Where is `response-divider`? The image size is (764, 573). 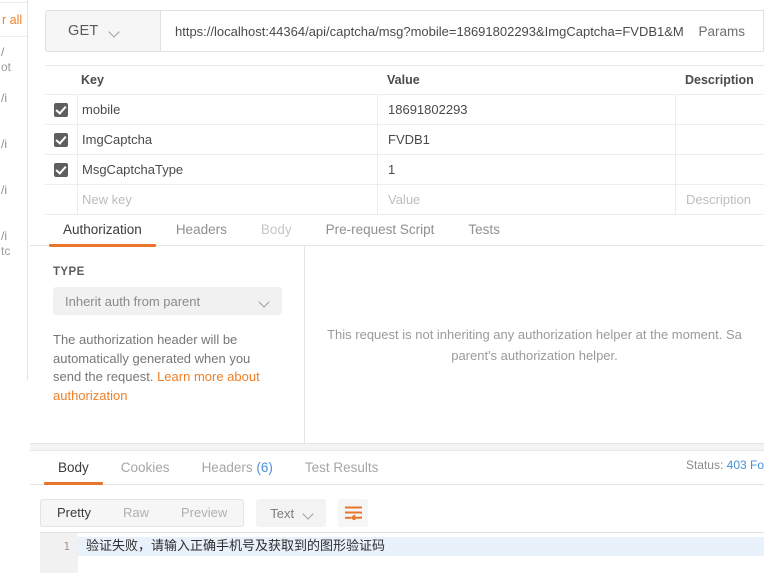
response-divider is located at coordinates (397, 447).